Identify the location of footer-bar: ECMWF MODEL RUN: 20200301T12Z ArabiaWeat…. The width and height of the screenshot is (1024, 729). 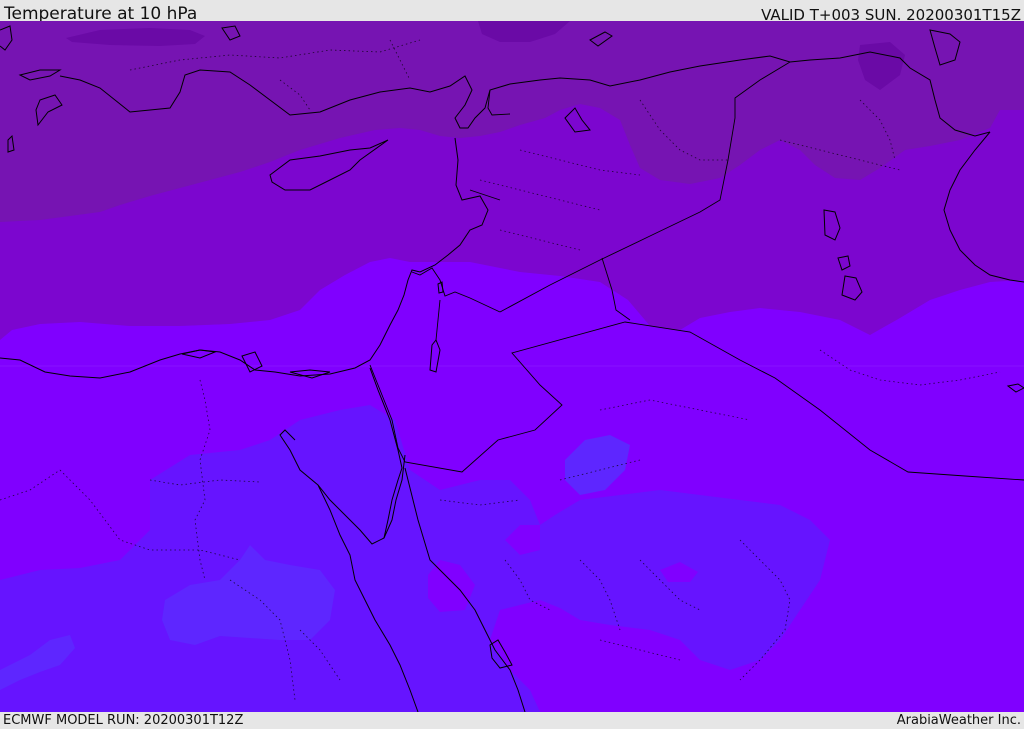
(512, 720).